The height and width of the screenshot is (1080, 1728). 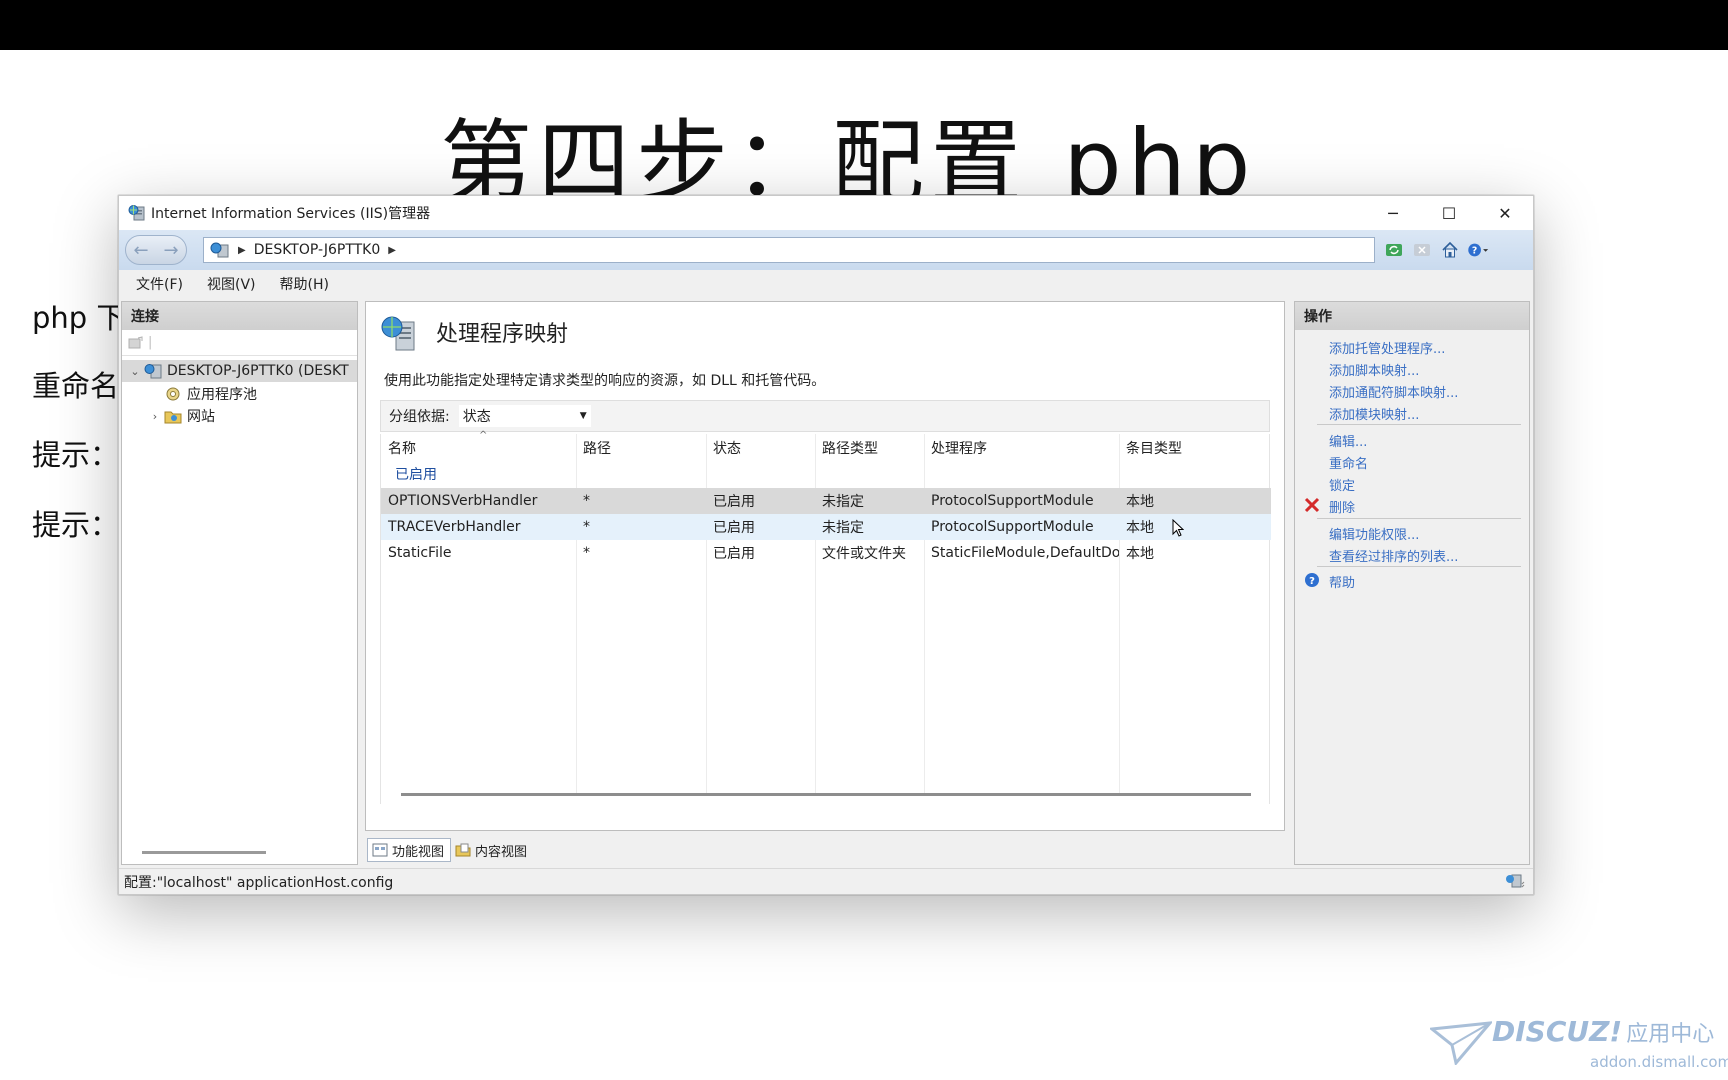 What do you see at coordinates (380, 850) in the screenshot?
I see `features-view-icon` at bounding box center [380, 850].